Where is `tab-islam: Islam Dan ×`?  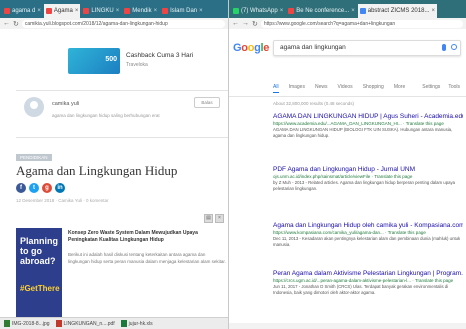 tab-islam: Islam Dan × is located at coordinates (182, 11).